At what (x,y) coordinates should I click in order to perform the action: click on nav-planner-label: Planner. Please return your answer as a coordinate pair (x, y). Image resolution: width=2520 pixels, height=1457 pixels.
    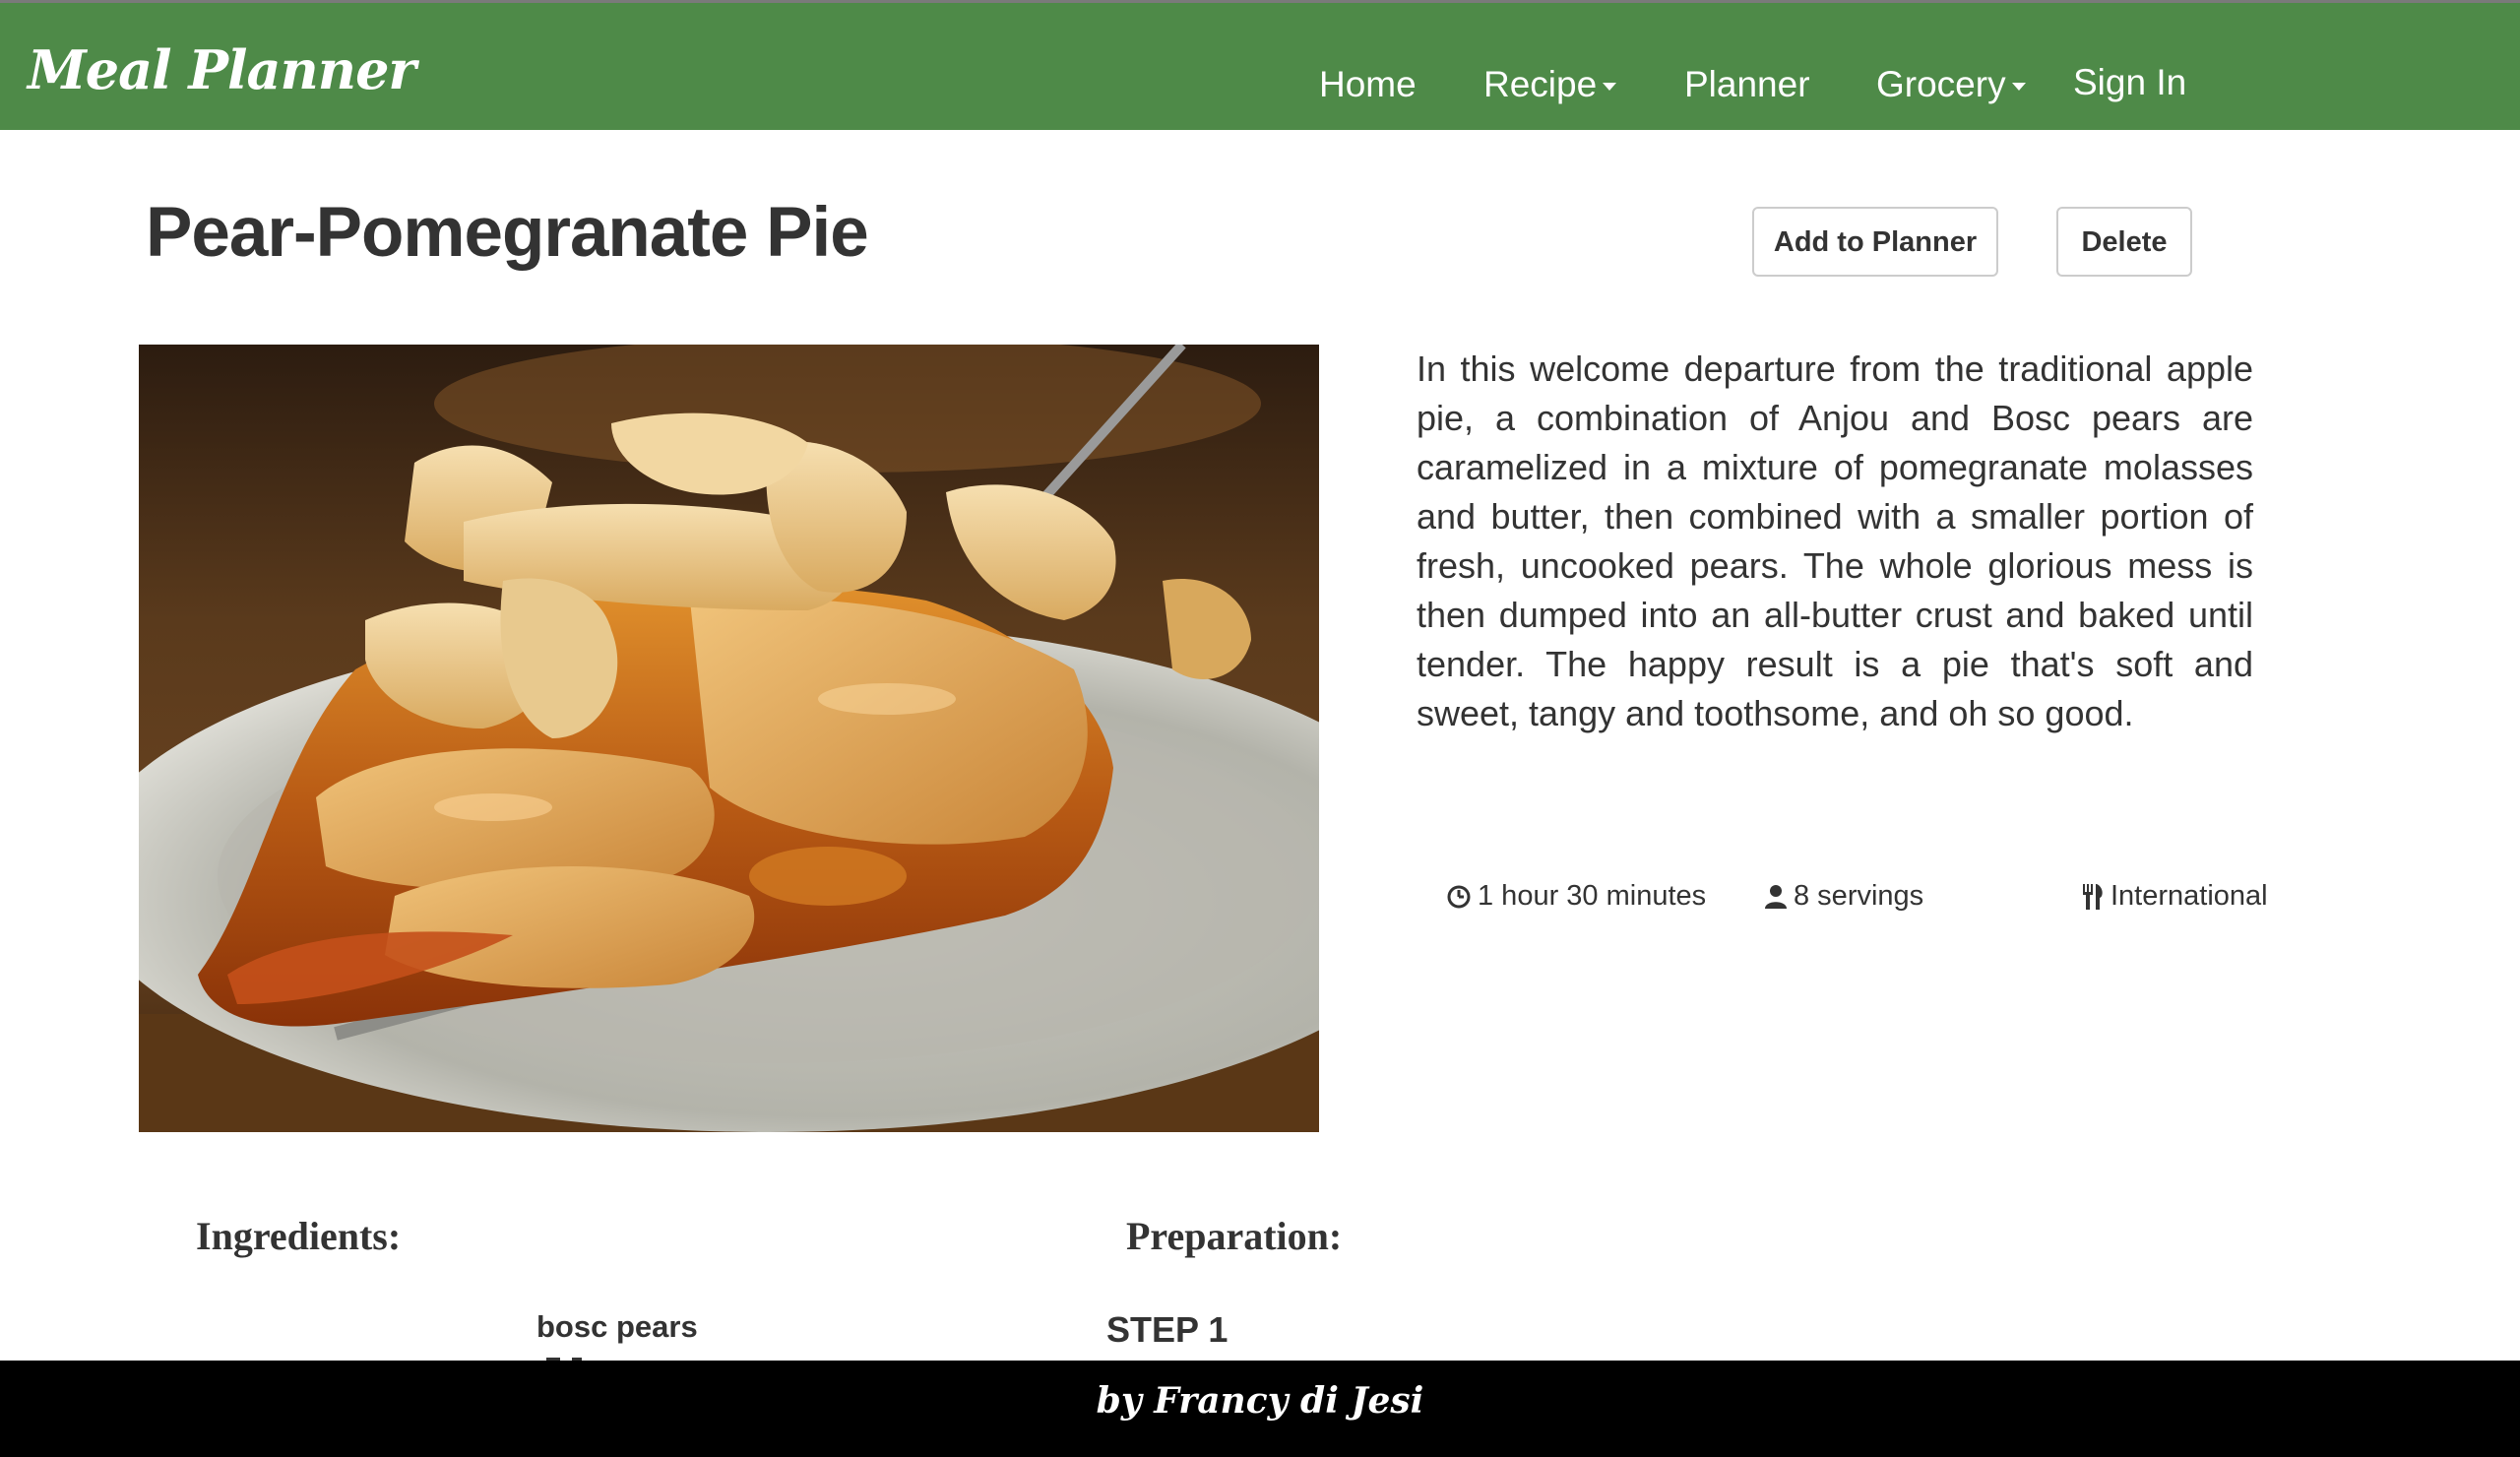
    Looking at the image, I should click on (1747, 84).